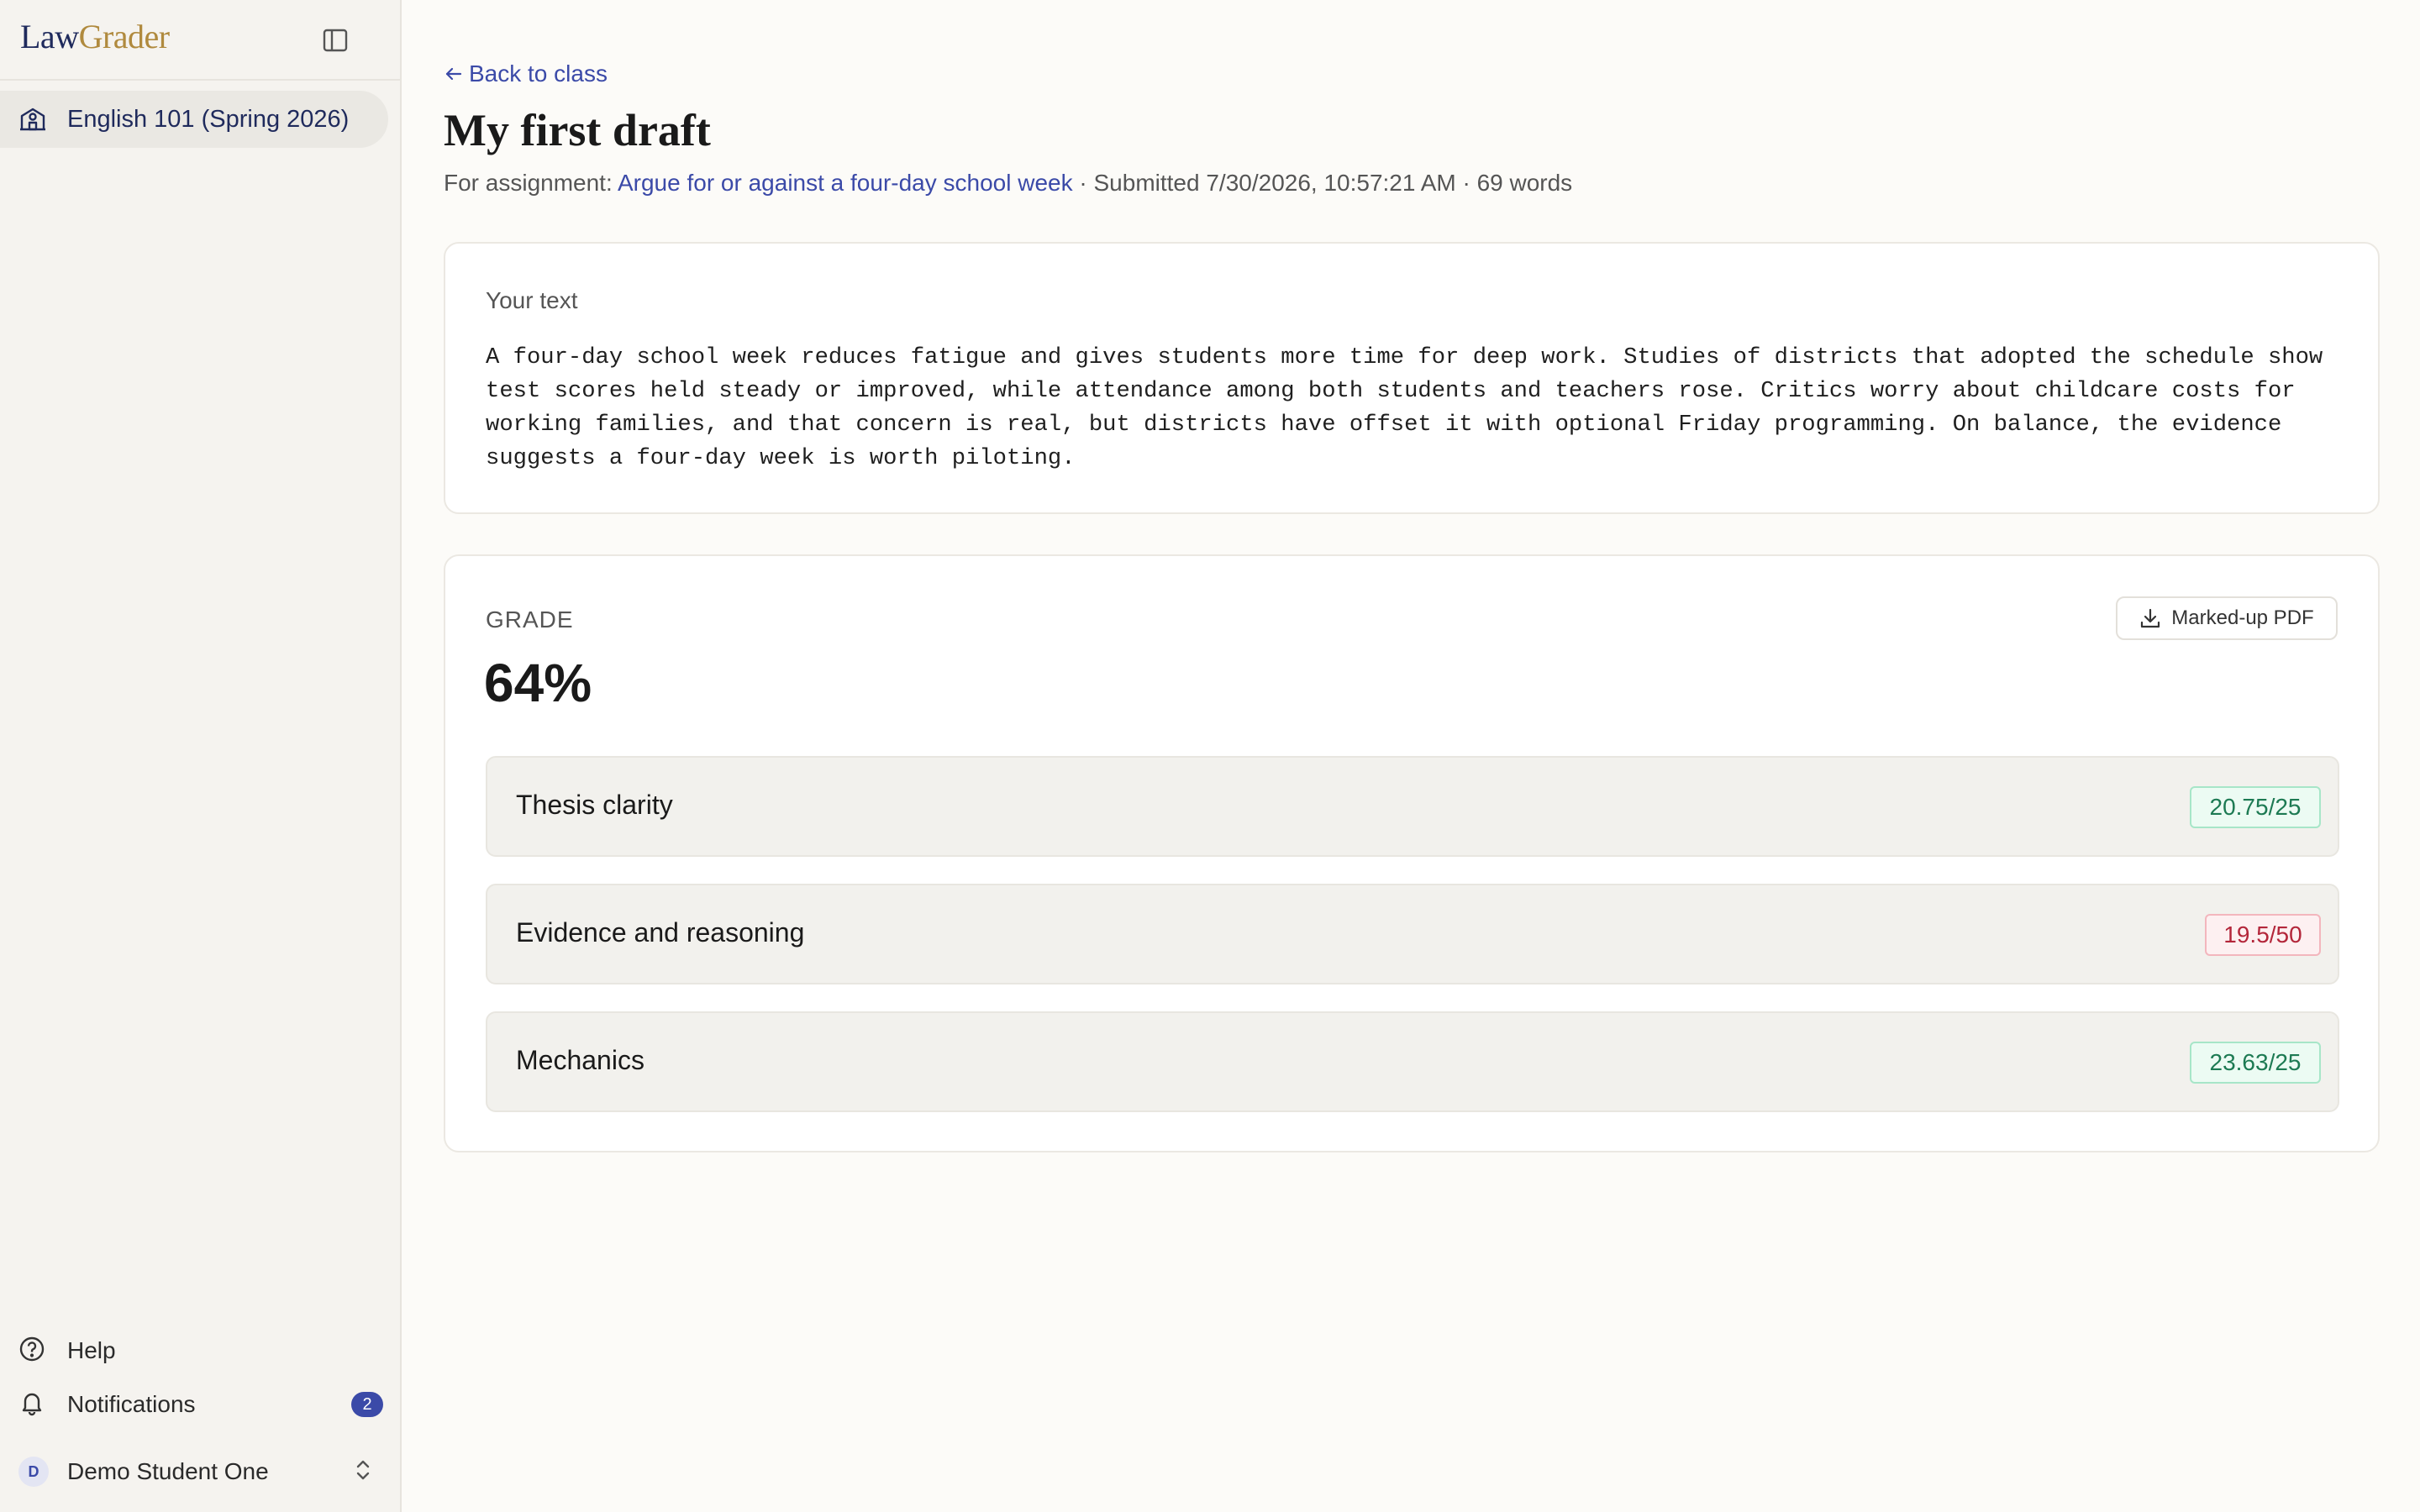 The height and width of the screenshot is (1512, 2420). I want to click on criterion-score-badge: 23.63/25, so click(2255, 1063).